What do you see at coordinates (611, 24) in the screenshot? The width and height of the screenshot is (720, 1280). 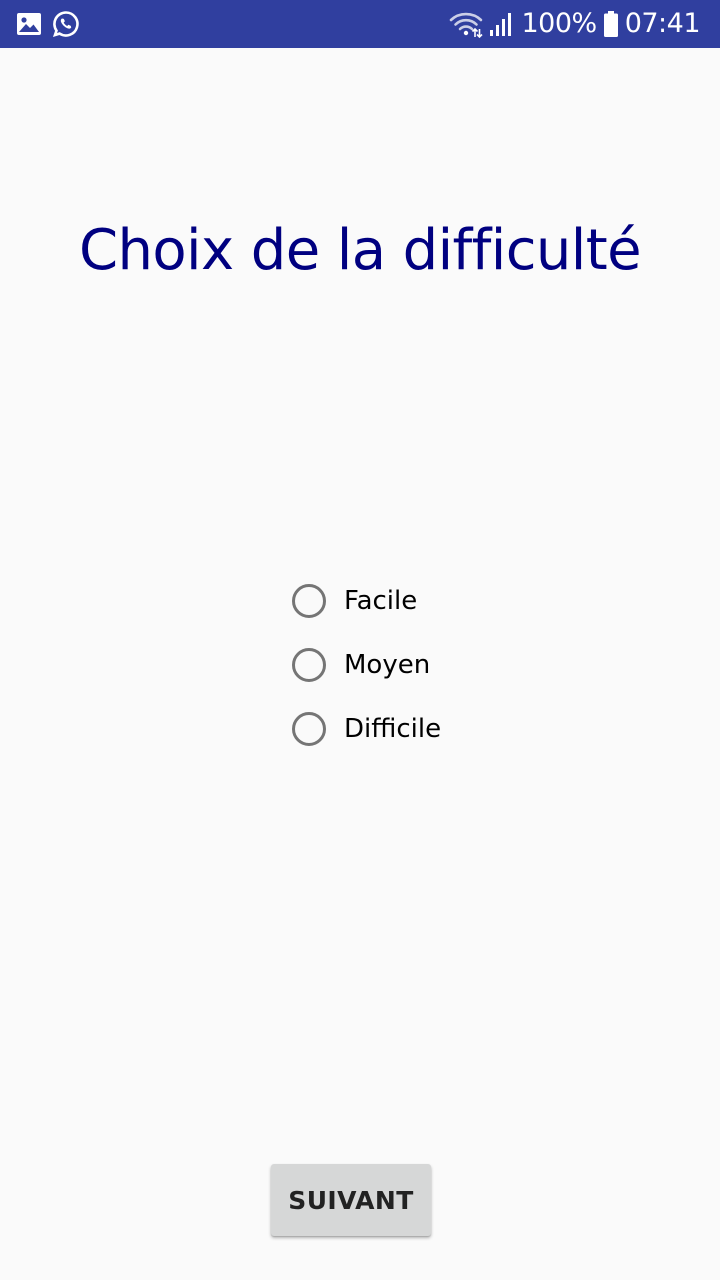 I see `battery-icon` at bounding box center [611, 24].